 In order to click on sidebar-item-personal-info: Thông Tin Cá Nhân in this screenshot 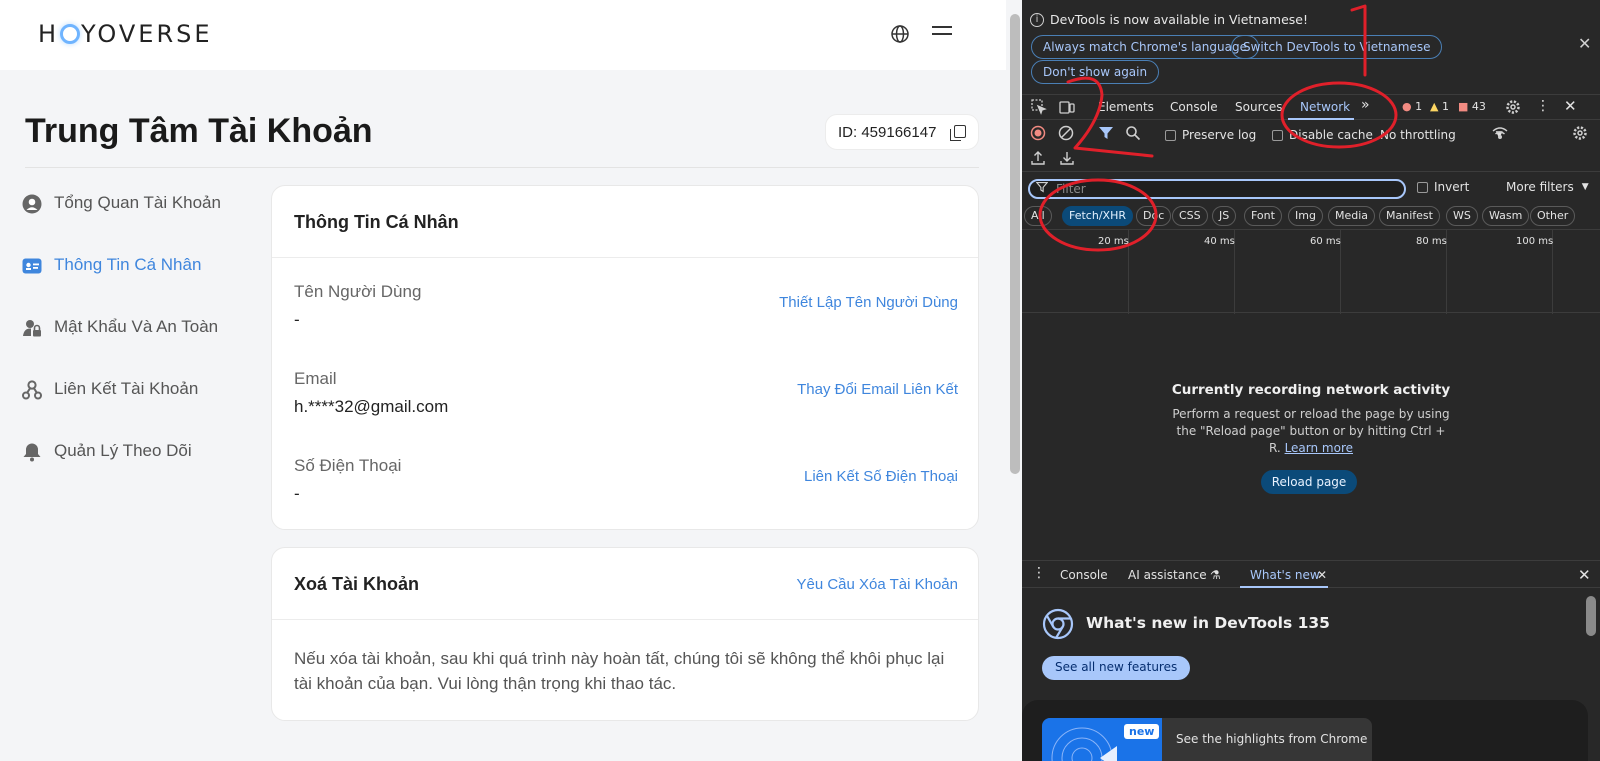, I will do `click(142, 286)`.